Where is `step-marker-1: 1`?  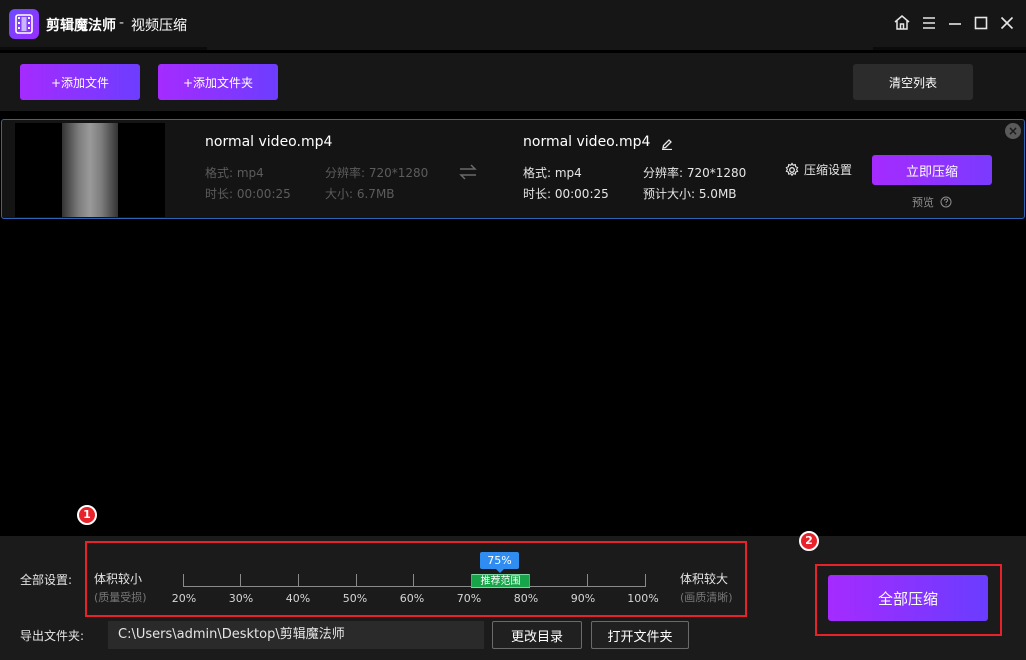
step-marker-1: 1 is located at coordinates (87, 515).